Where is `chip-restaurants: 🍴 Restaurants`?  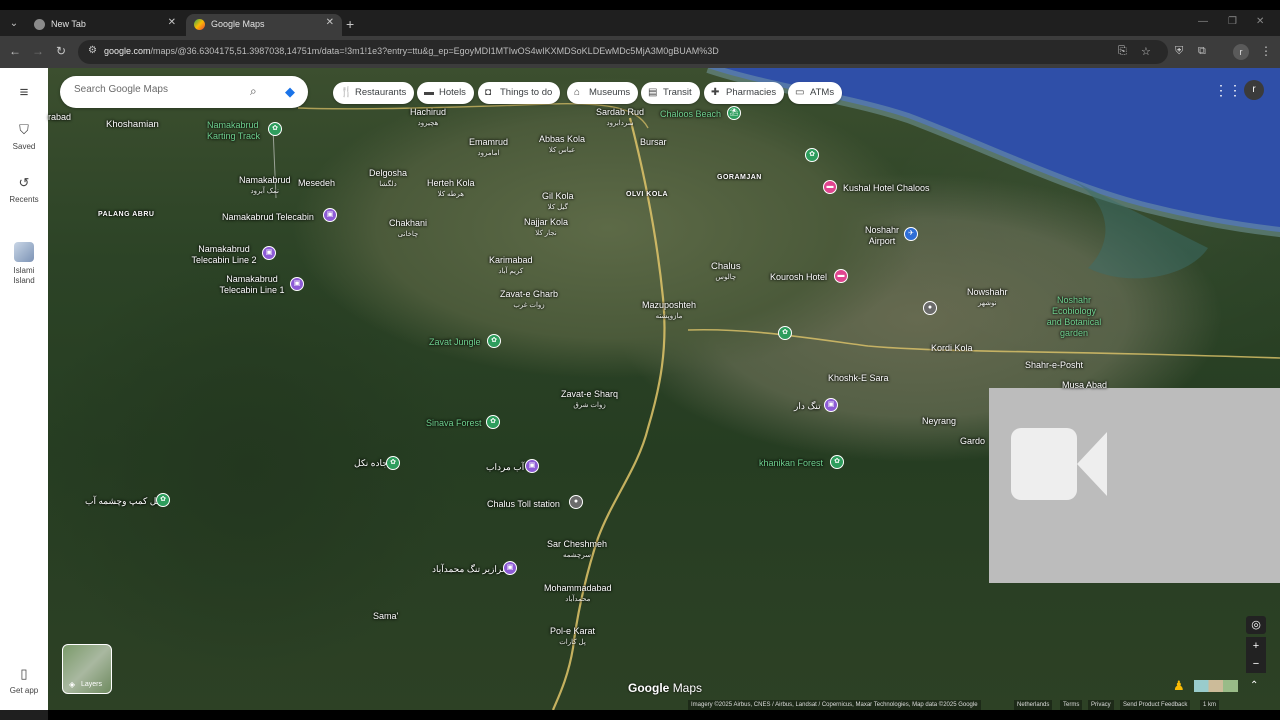 chip-restaurants: 🍴 Restaurants is located at coordinates (374, 93).